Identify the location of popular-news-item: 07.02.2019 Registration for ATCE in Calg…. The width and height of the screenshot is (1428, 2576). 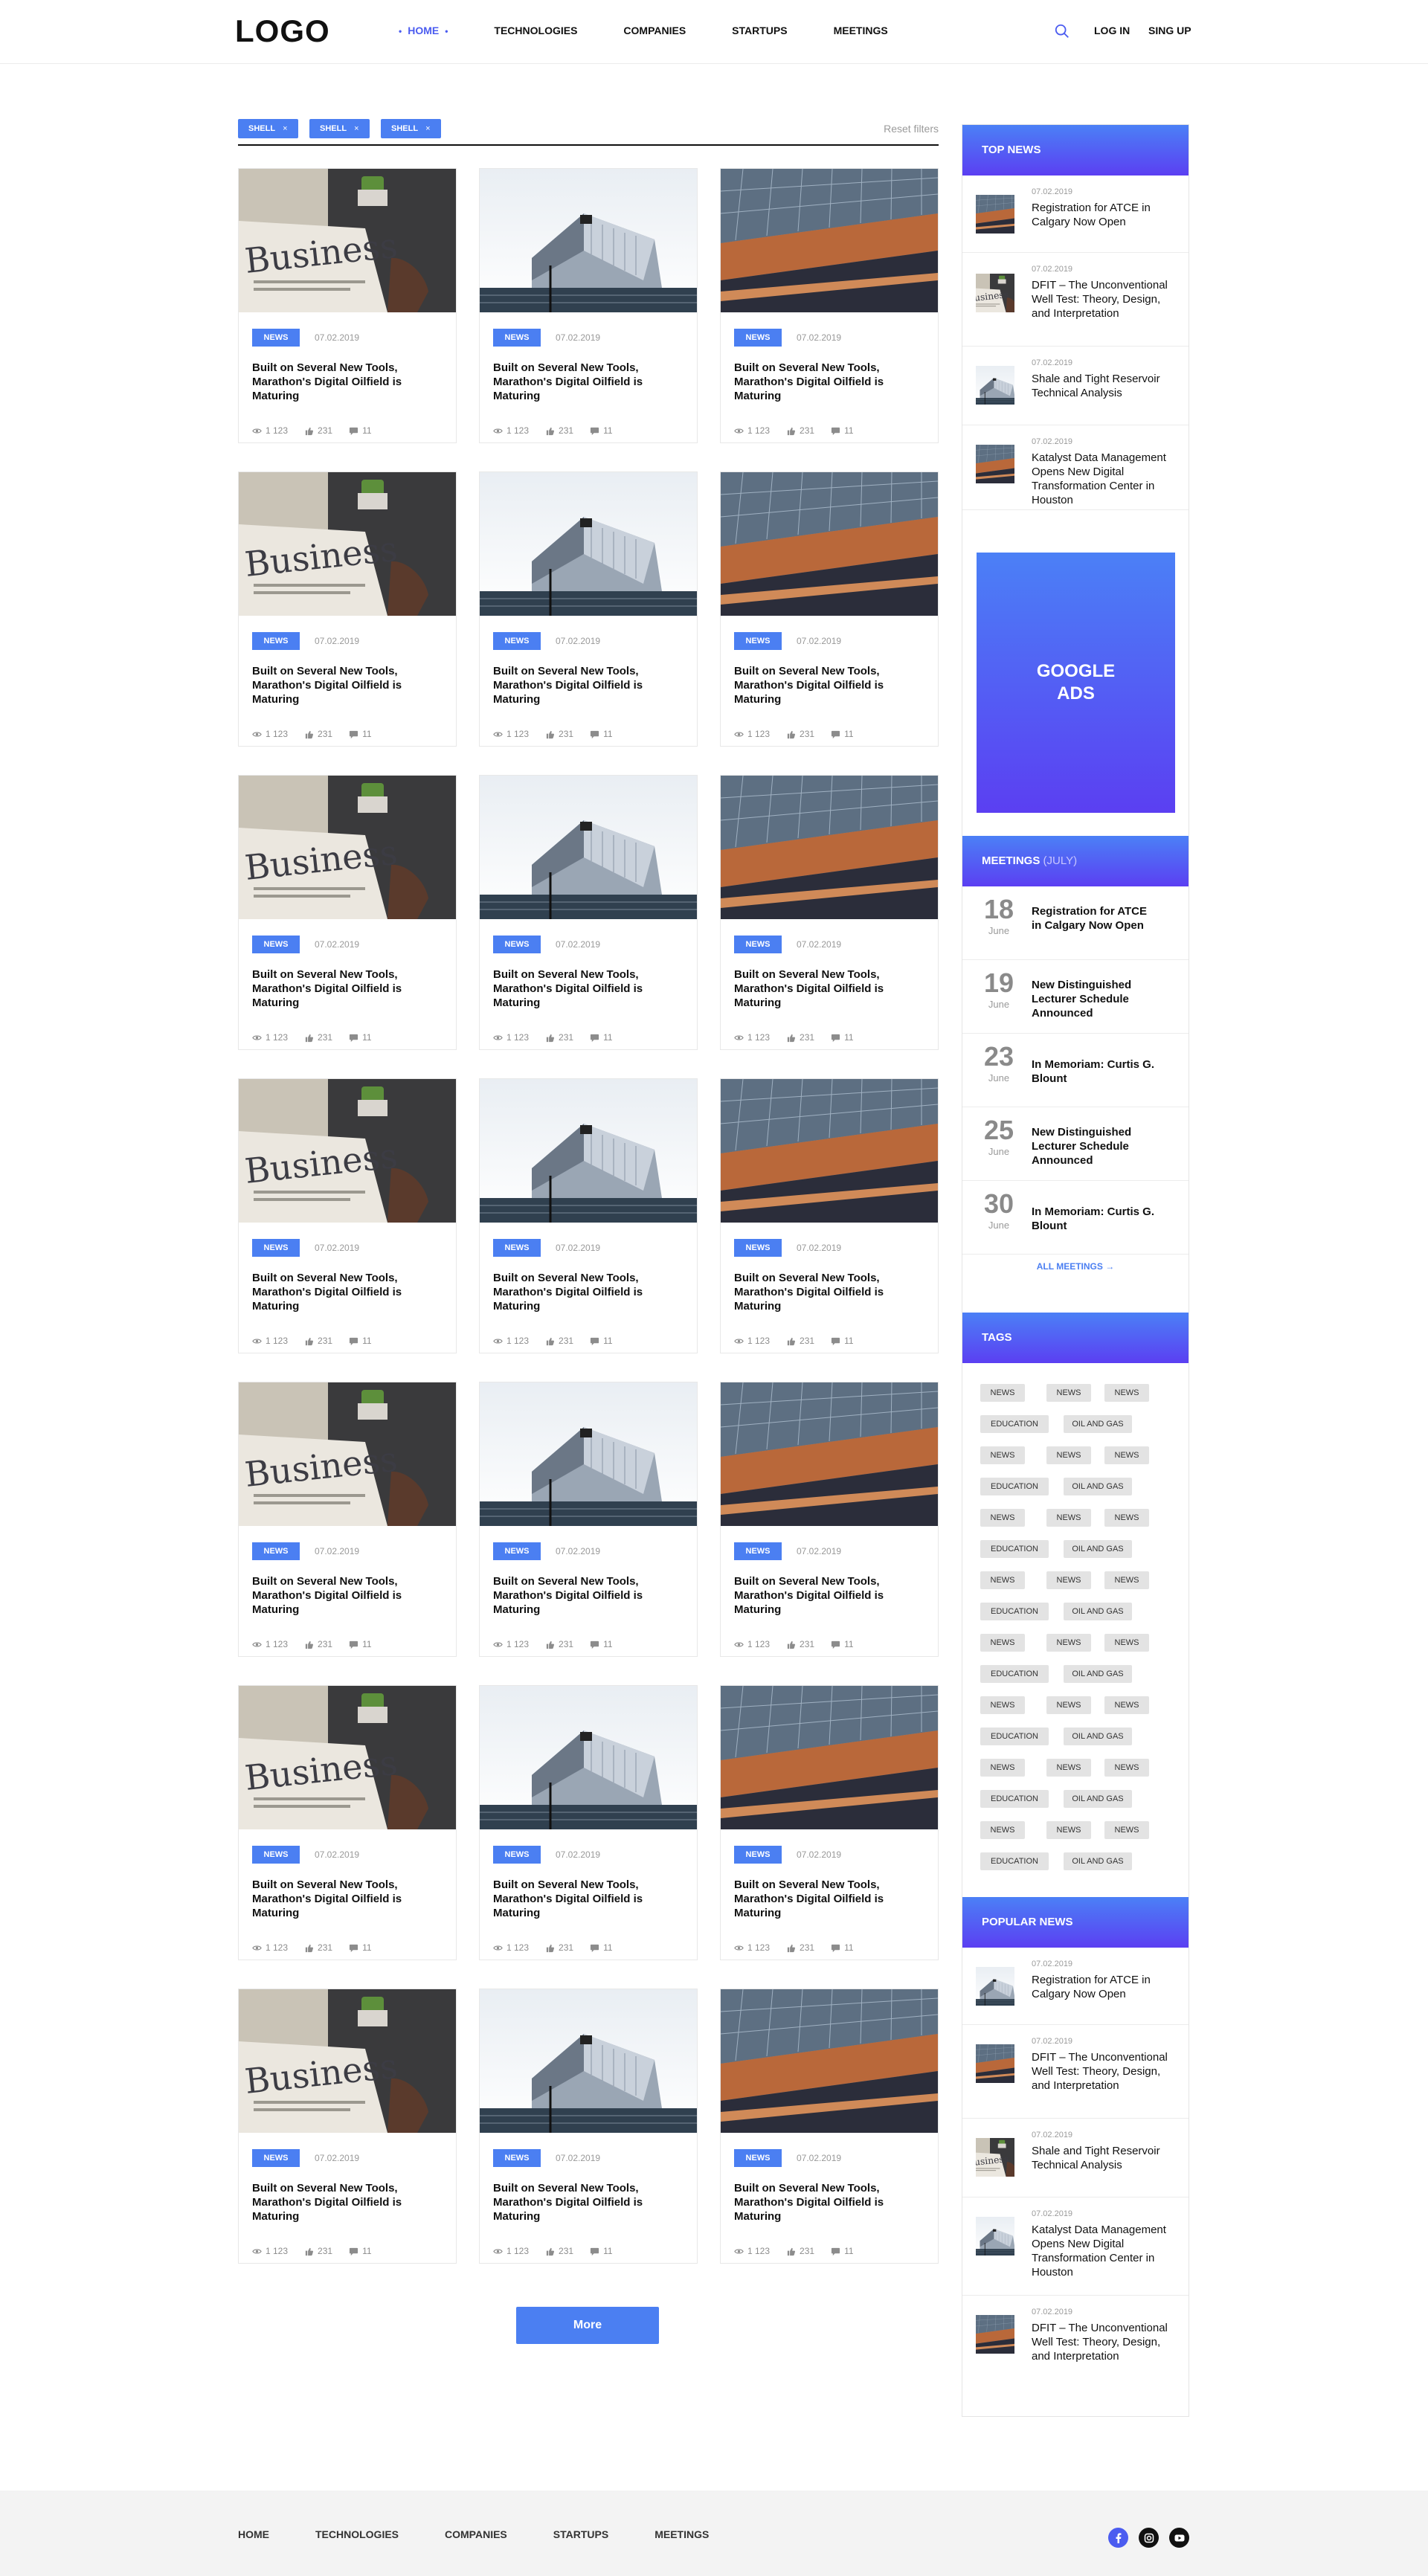
(1076, 1986).